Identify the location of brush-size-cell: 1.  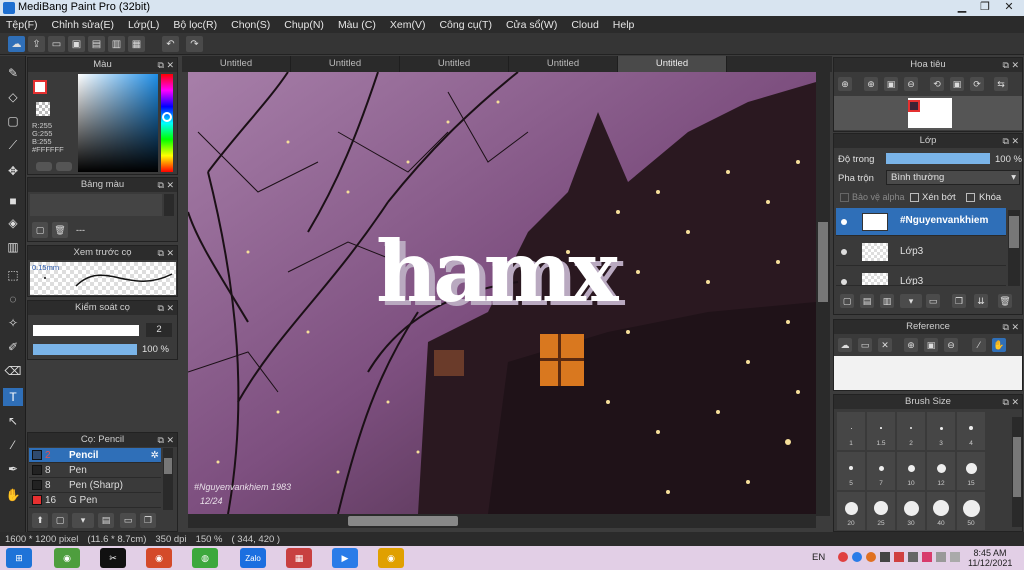
(851, 431).